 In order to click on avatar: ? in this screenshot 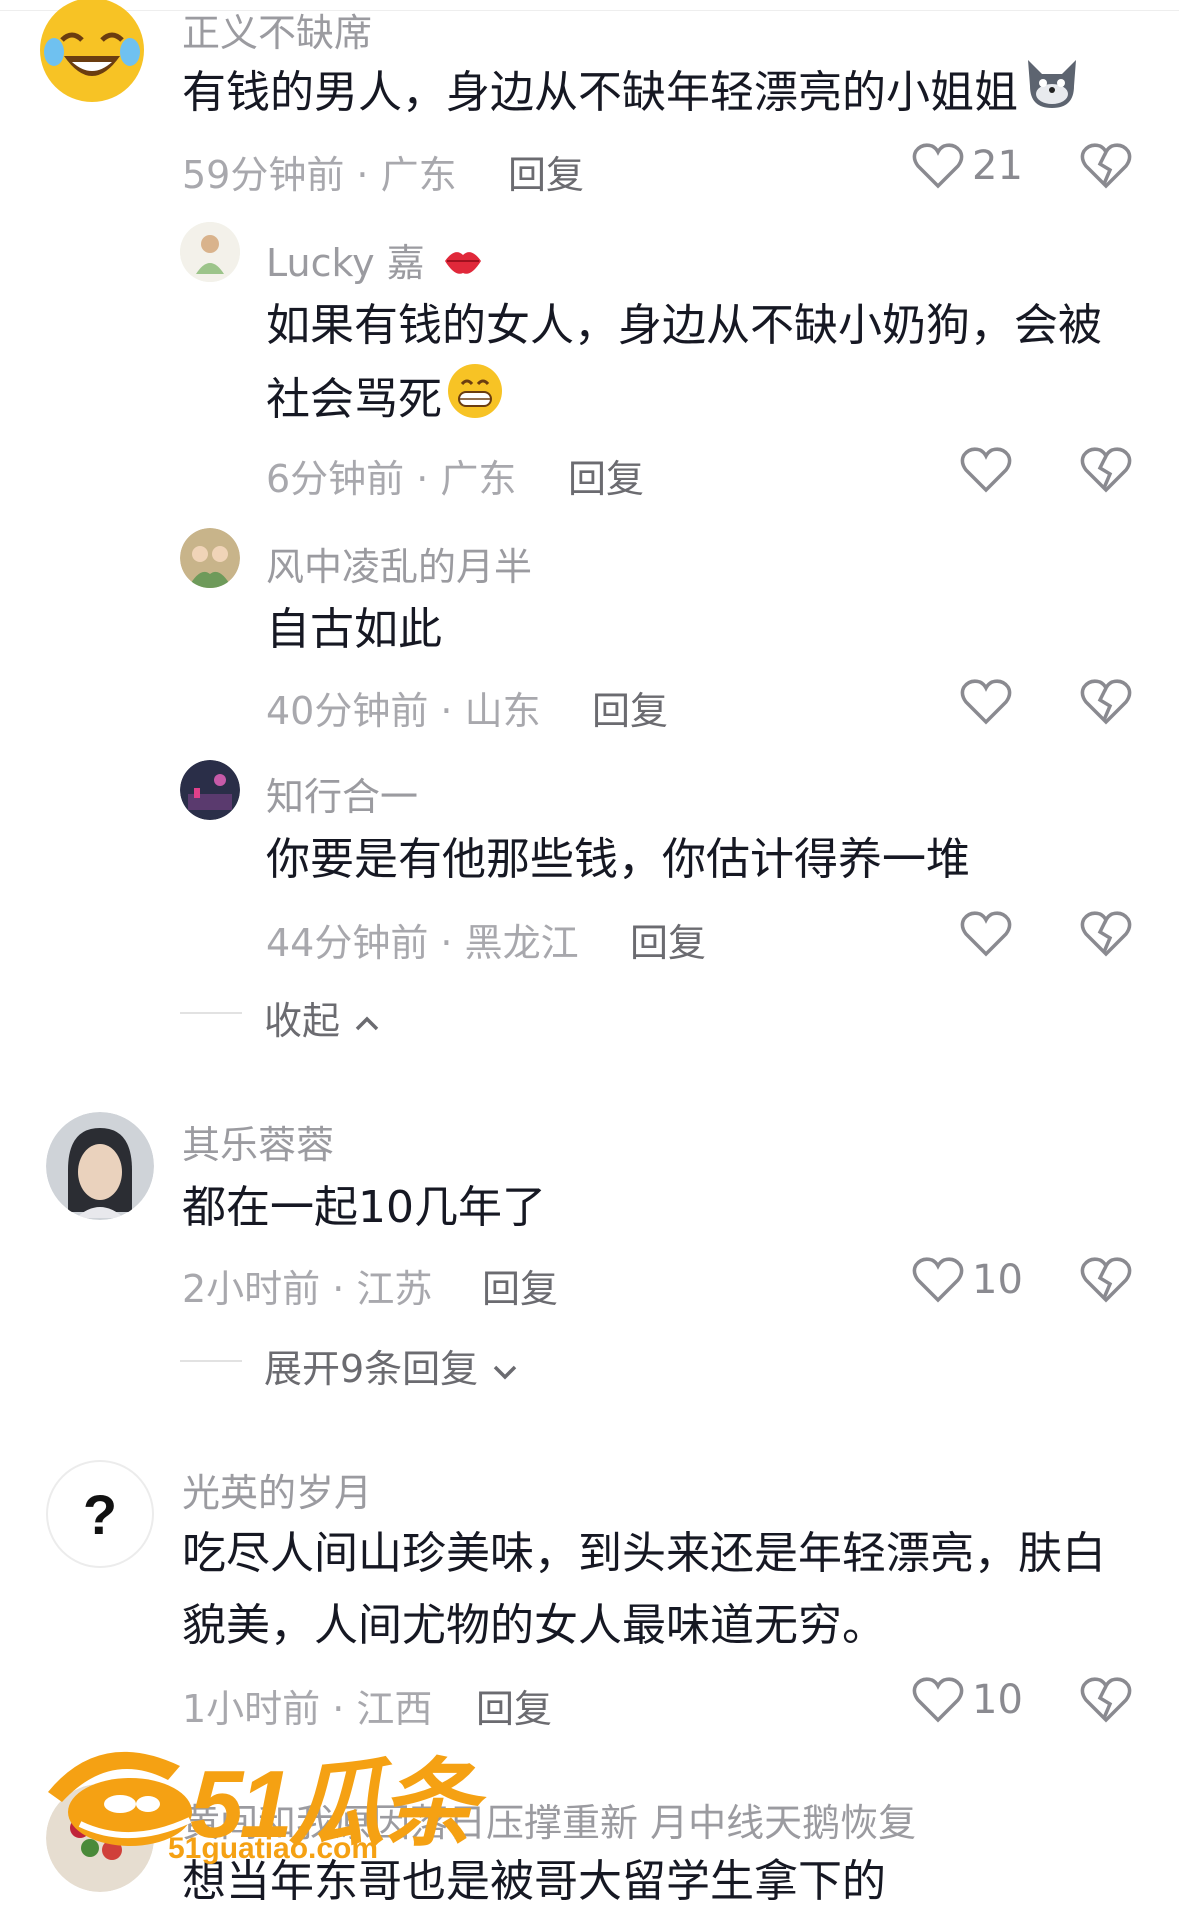, I will do `click(100, 1514)`.